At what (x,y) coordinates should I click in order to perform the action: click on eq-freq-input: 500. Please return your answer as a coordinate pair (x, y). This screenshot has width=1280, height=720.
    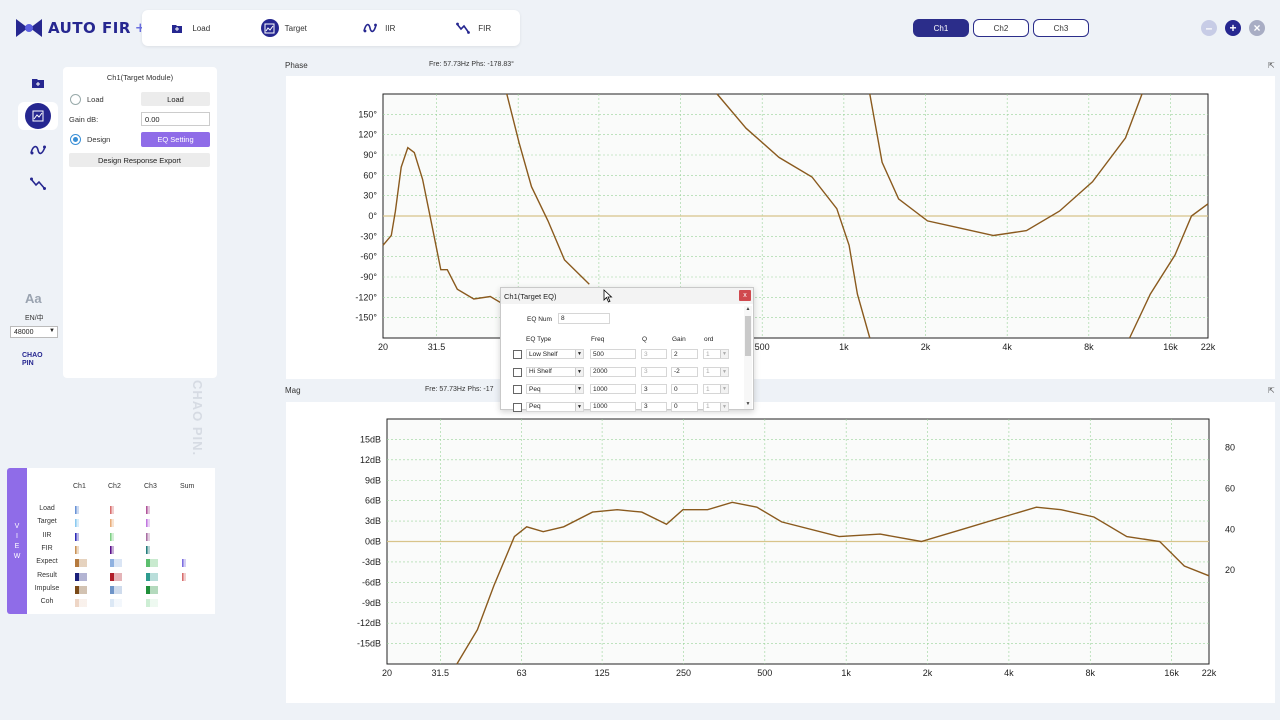
    Looking at the image, I should click on (613, 354).